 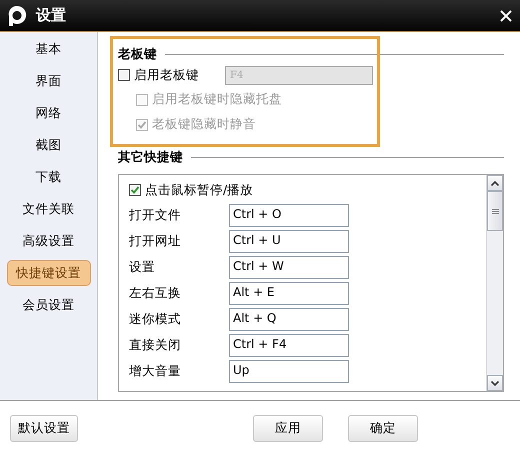 I want to click on section-heading: 老板键, so click(x=137, y=54).